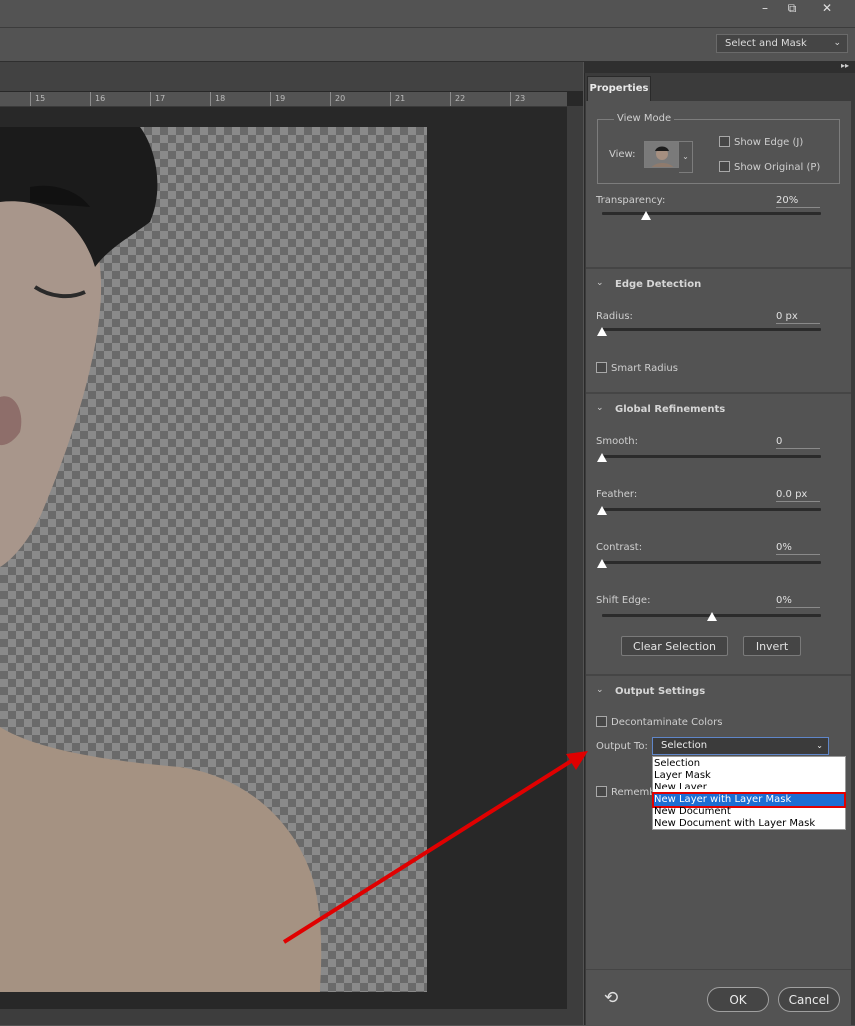 This screenshot has width=855, height=1026. What do you see at coordinates (435, 847) in the screenshot?
I see `annotation-arrow` at bounding box center [435, 847].